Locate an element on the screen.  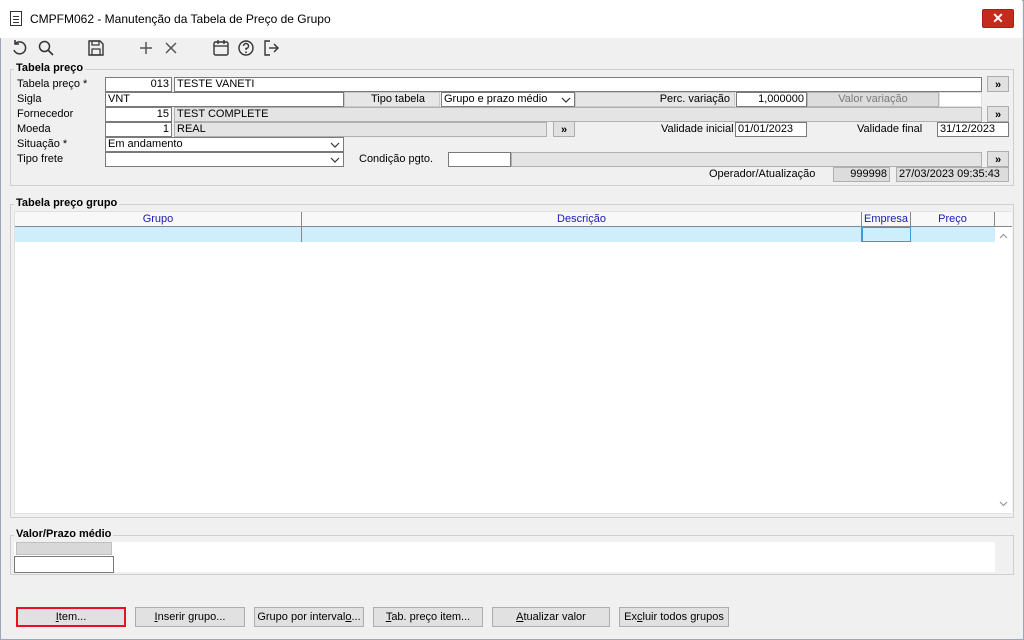
calendar-icon is located at coordinates (221, 48).